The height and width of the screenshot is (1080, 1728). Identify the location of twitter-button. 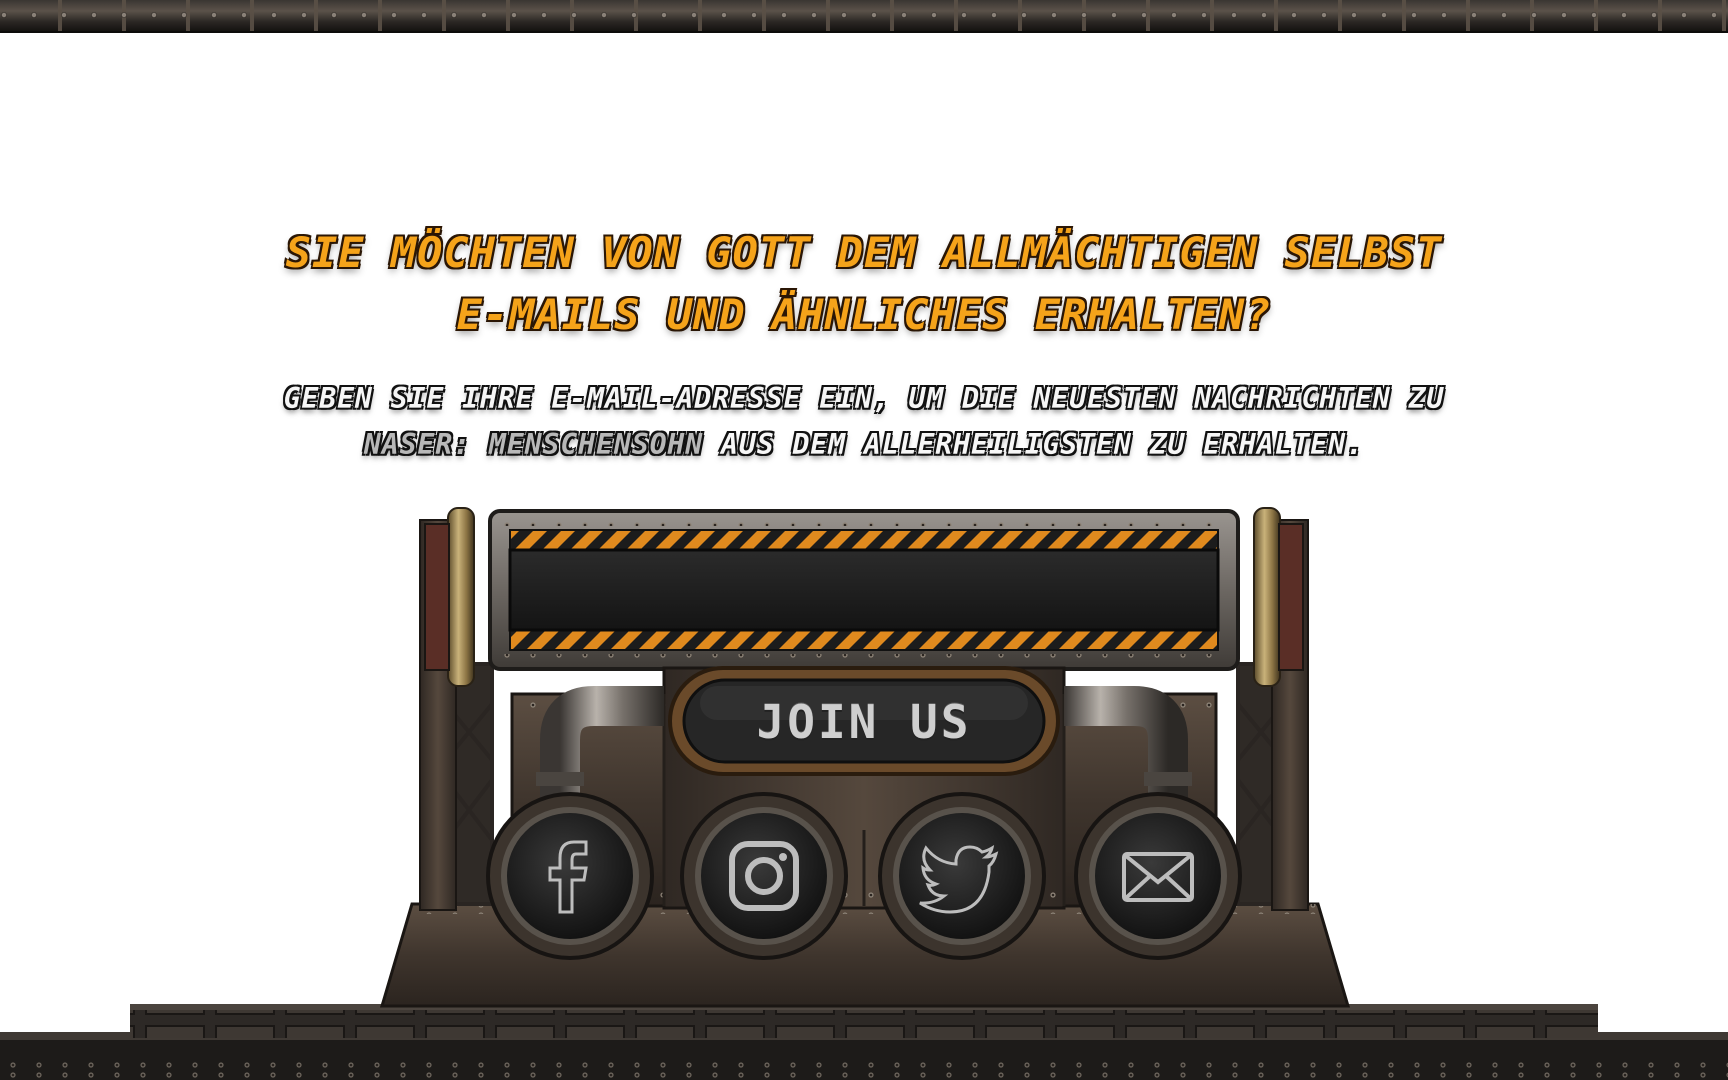
(962, 876).